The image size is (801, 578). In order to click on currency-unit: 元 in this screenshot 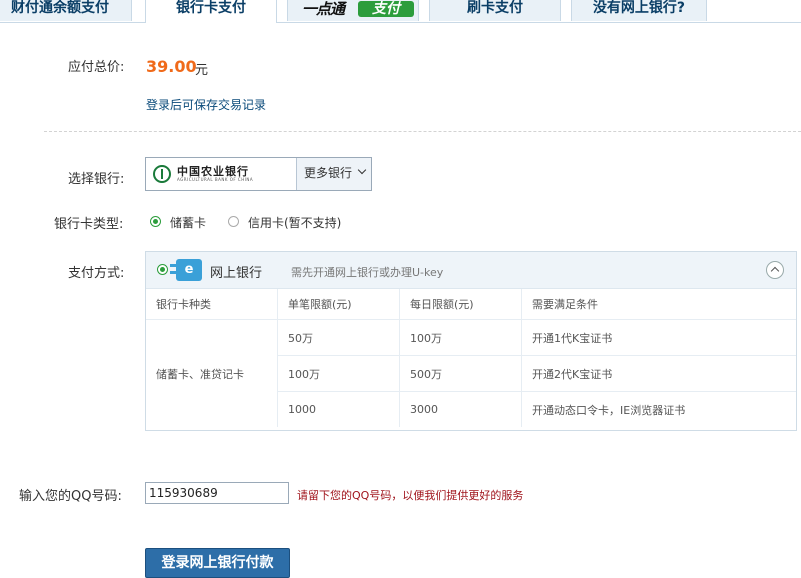, I will do `click(202, 70)`.